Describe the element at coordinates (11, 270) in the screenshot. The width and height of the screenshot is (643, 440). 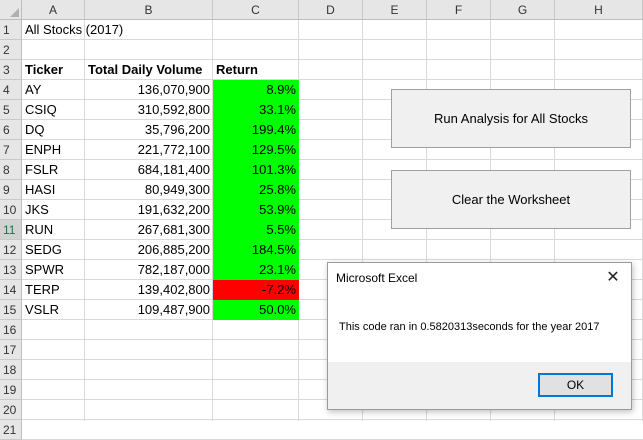
I see `row-header-13: 13` at that location.